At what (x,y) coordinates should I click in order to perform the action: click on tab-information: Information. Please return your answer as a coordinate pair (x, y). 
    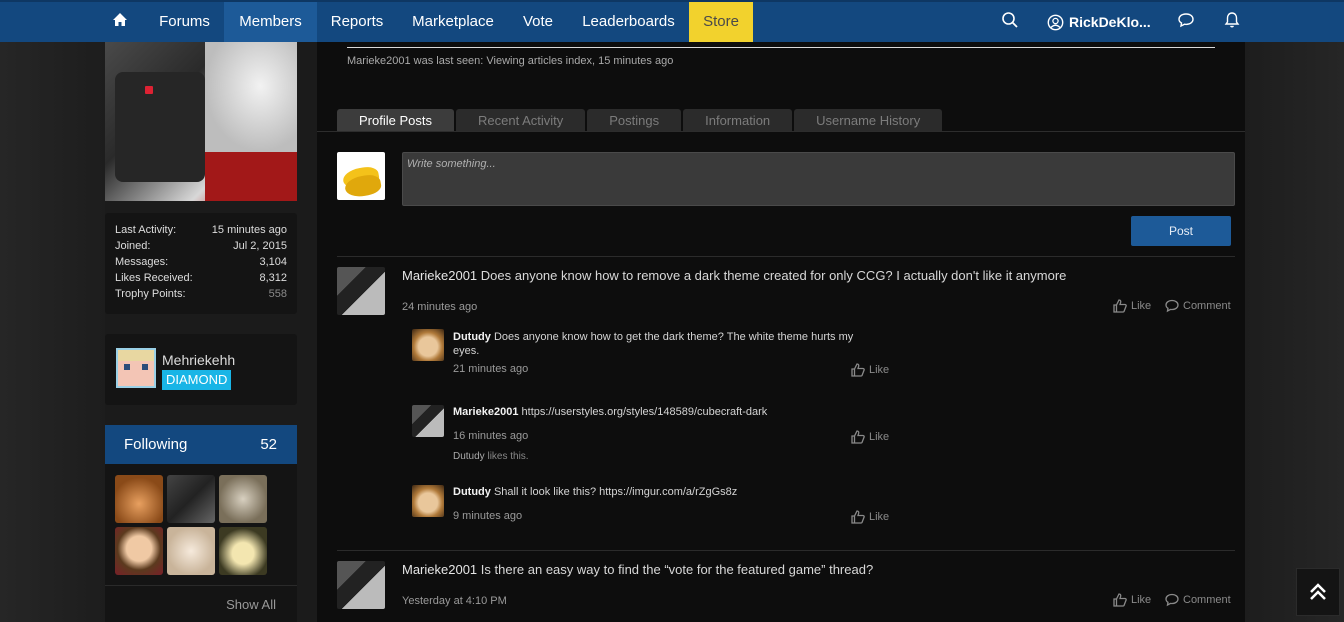
    Looking at the image, I should click on (738, 120).